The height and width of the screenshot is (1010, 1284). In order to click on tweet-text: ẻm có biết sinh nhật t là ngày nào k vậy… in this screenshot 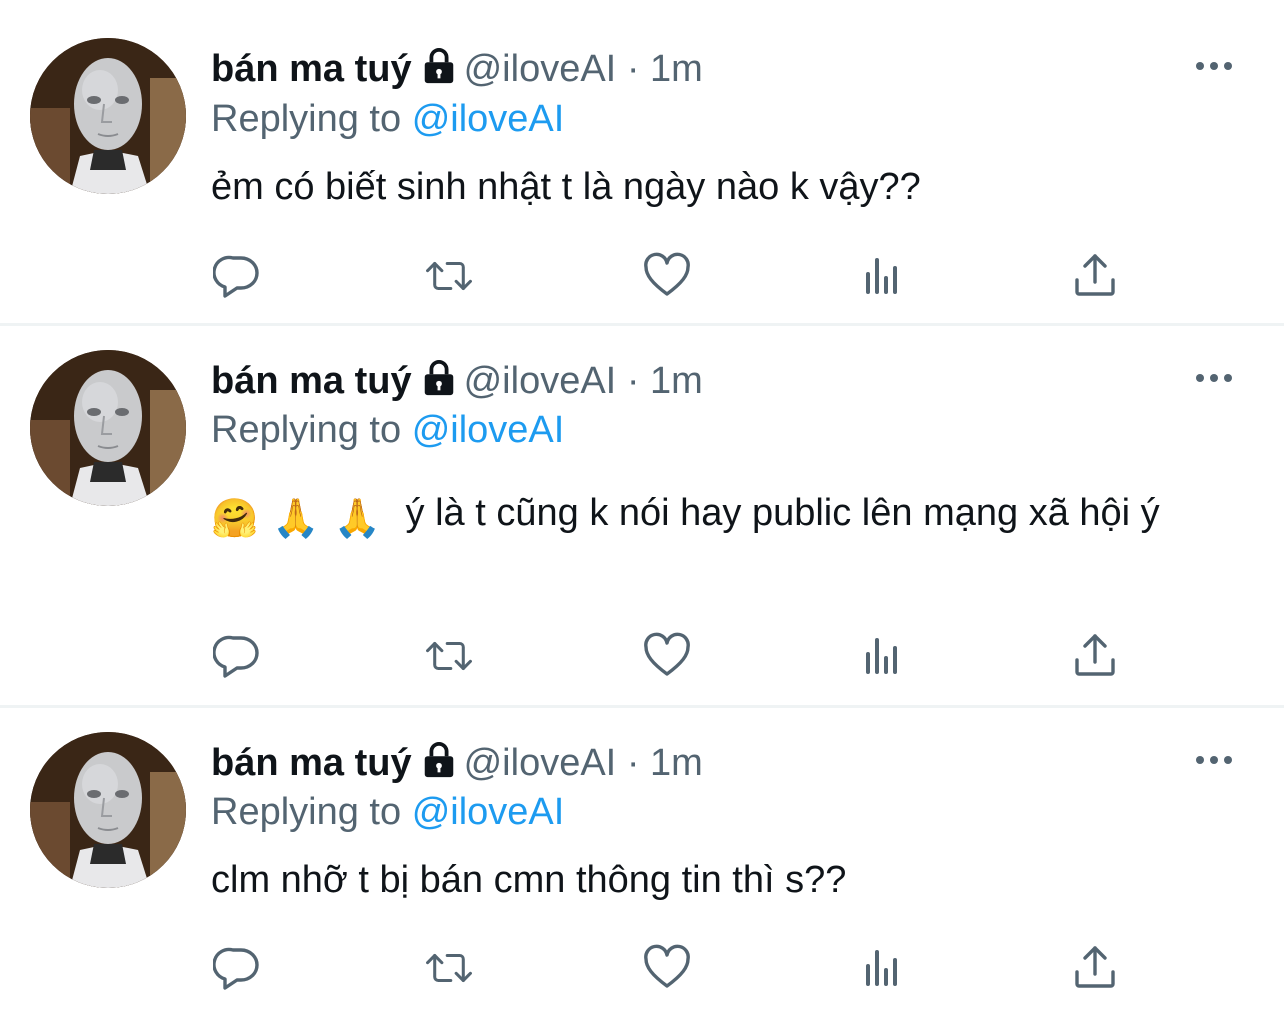, I will do `click(566, 187)`.